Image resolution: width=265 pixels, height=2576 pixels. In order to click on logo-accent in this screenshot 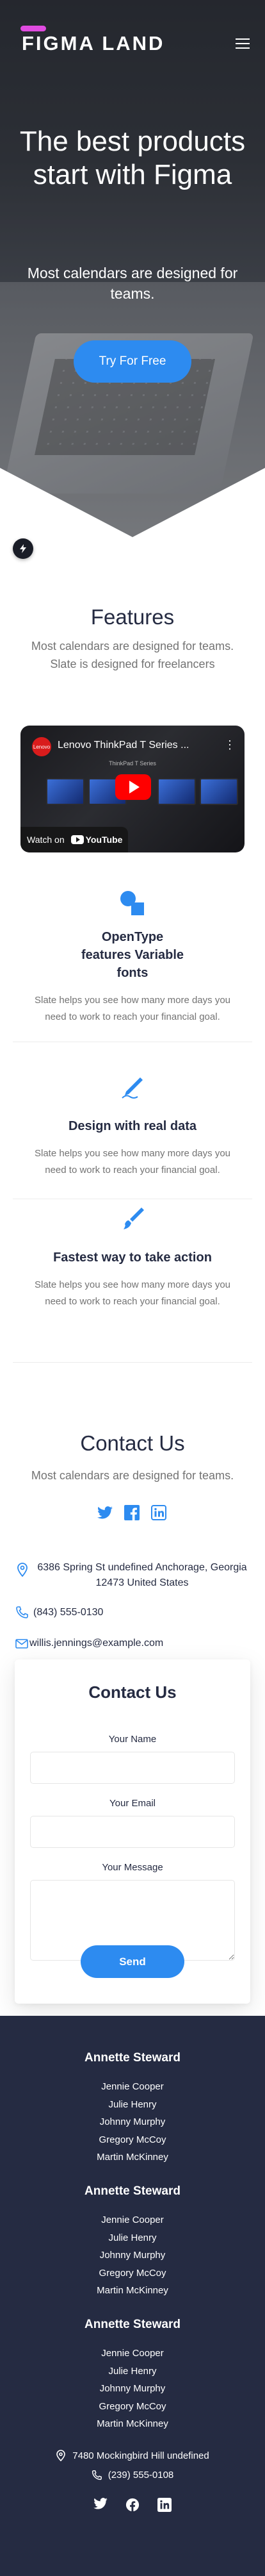, I will do `click(33, 29)`.